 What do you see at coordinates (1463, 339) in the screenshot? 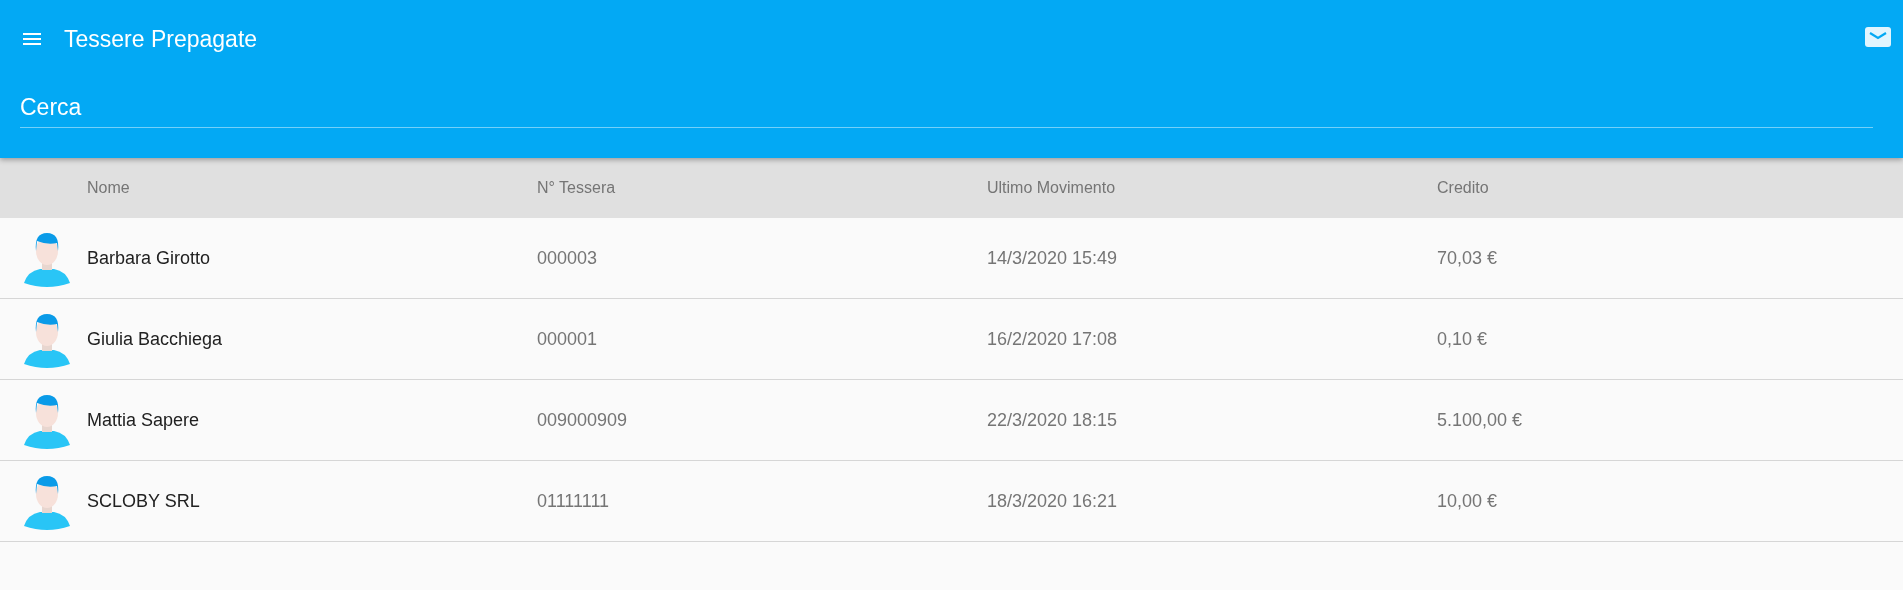
I see `table-cell-text: 0,10 €` at bounding box center [1463, 339].